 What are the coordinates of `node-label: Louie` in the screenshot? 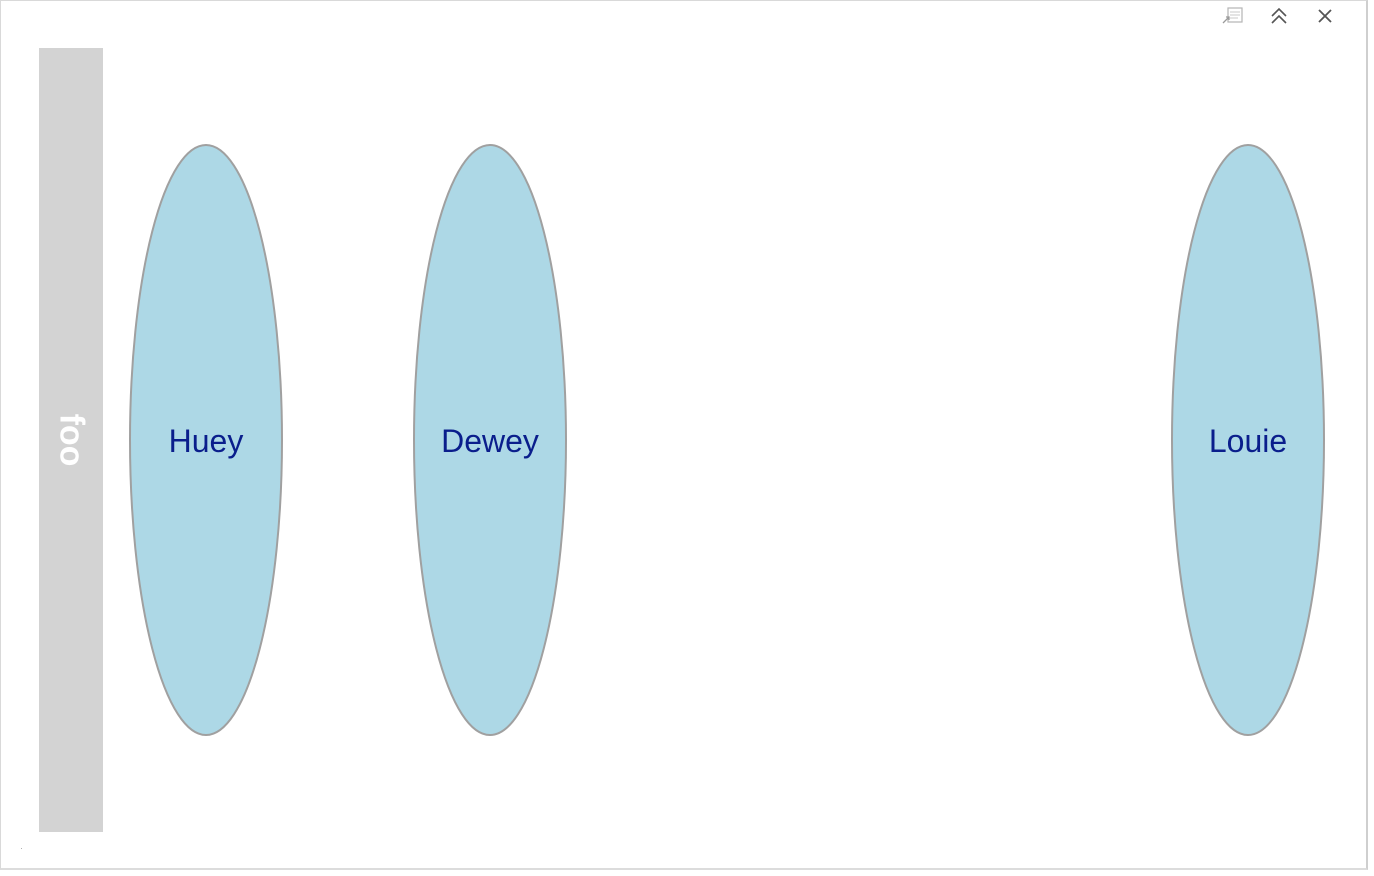 It's located at (1248, 441).